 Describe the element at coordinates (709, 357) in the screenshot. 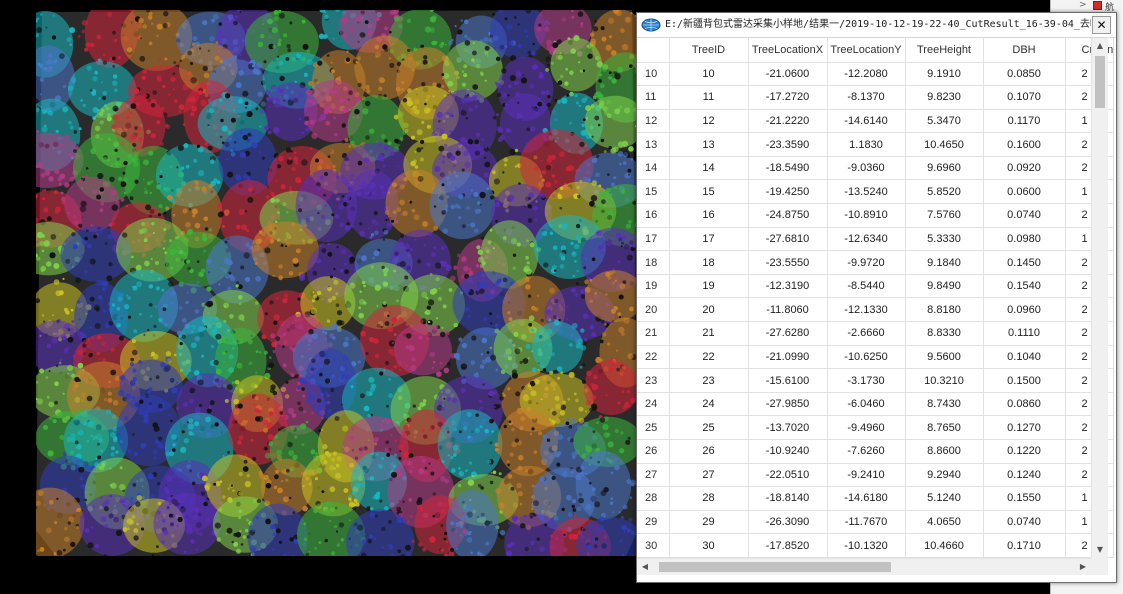

I see `cell-treeid: 22` at that location.